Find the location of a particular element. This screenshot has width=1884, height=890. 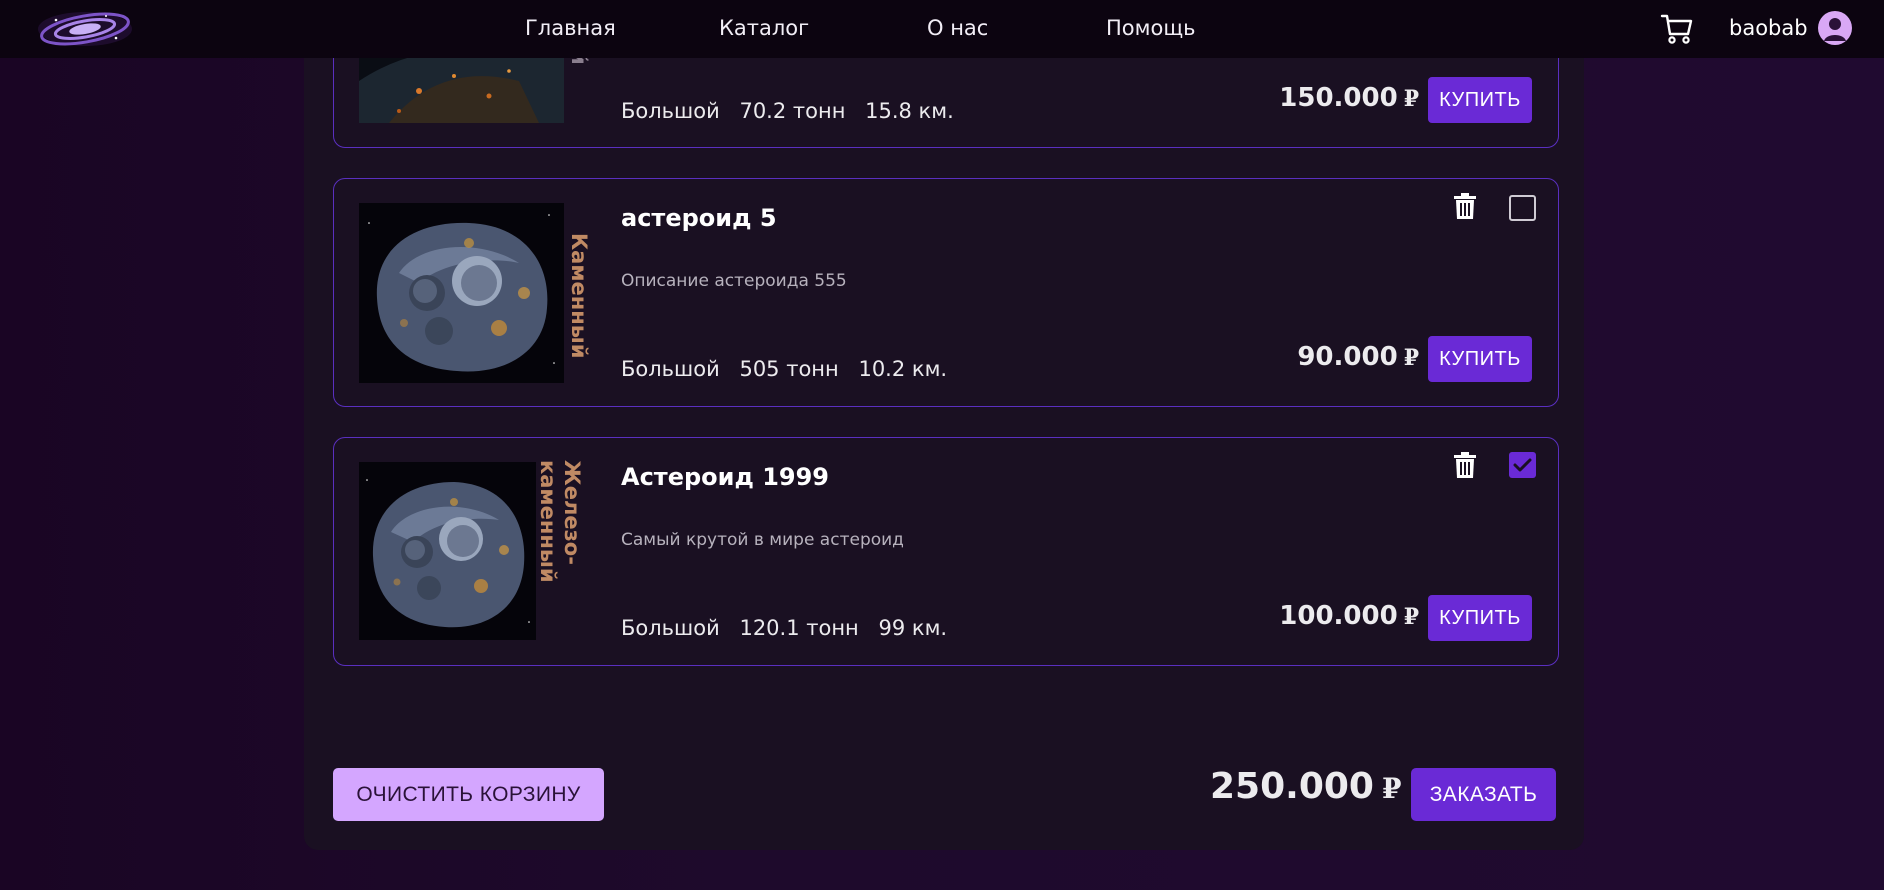

asteroid-title: Астероид 1999 is located at coordinates (725, 477).